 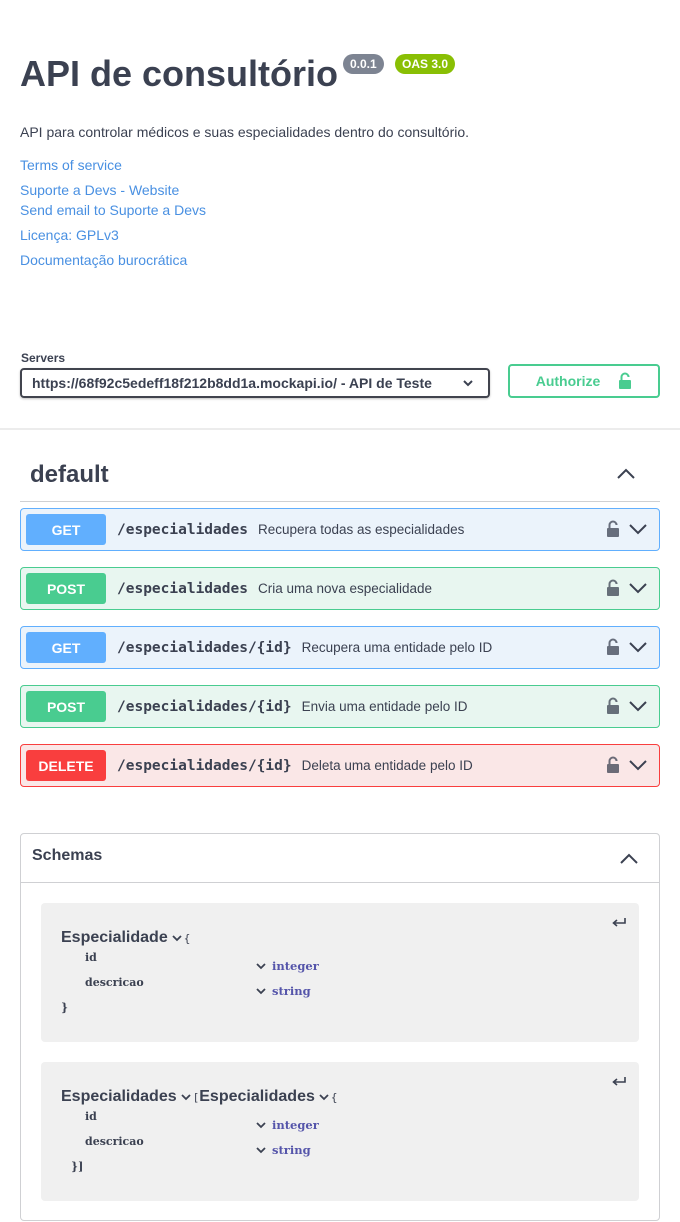 I want to click on close-brace: }], so click(x=77, y=1166).